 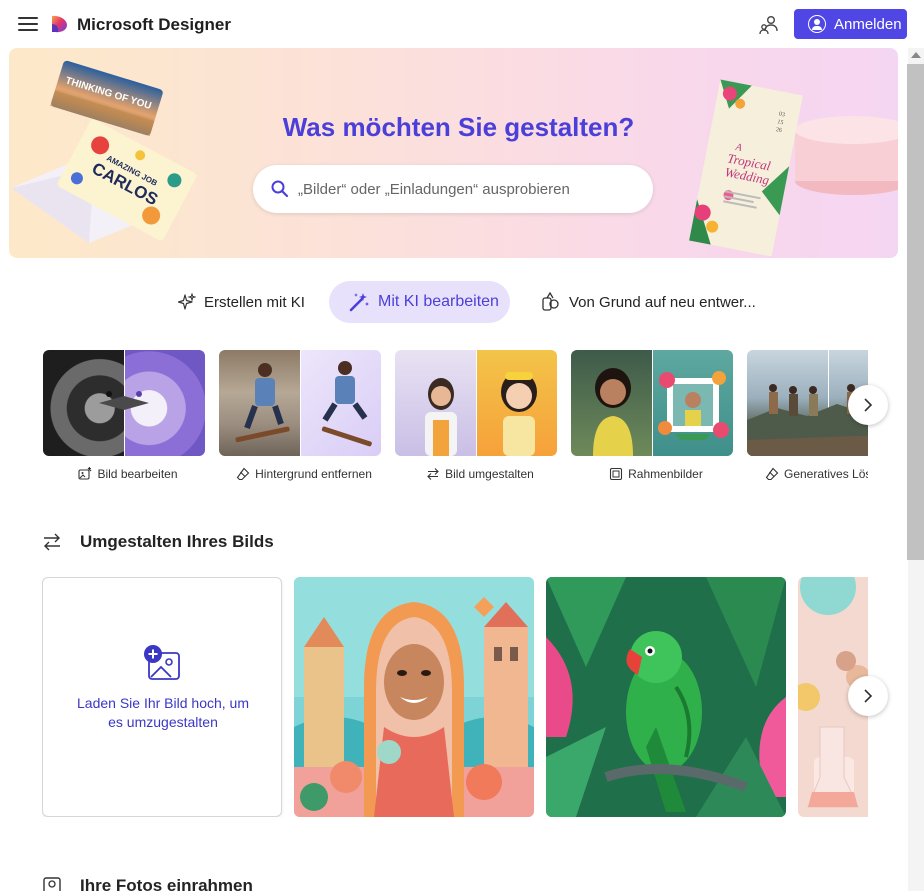 I want to click on tool-card-remove-background: Hintergrund entfernen, so click(x=300, y=420).